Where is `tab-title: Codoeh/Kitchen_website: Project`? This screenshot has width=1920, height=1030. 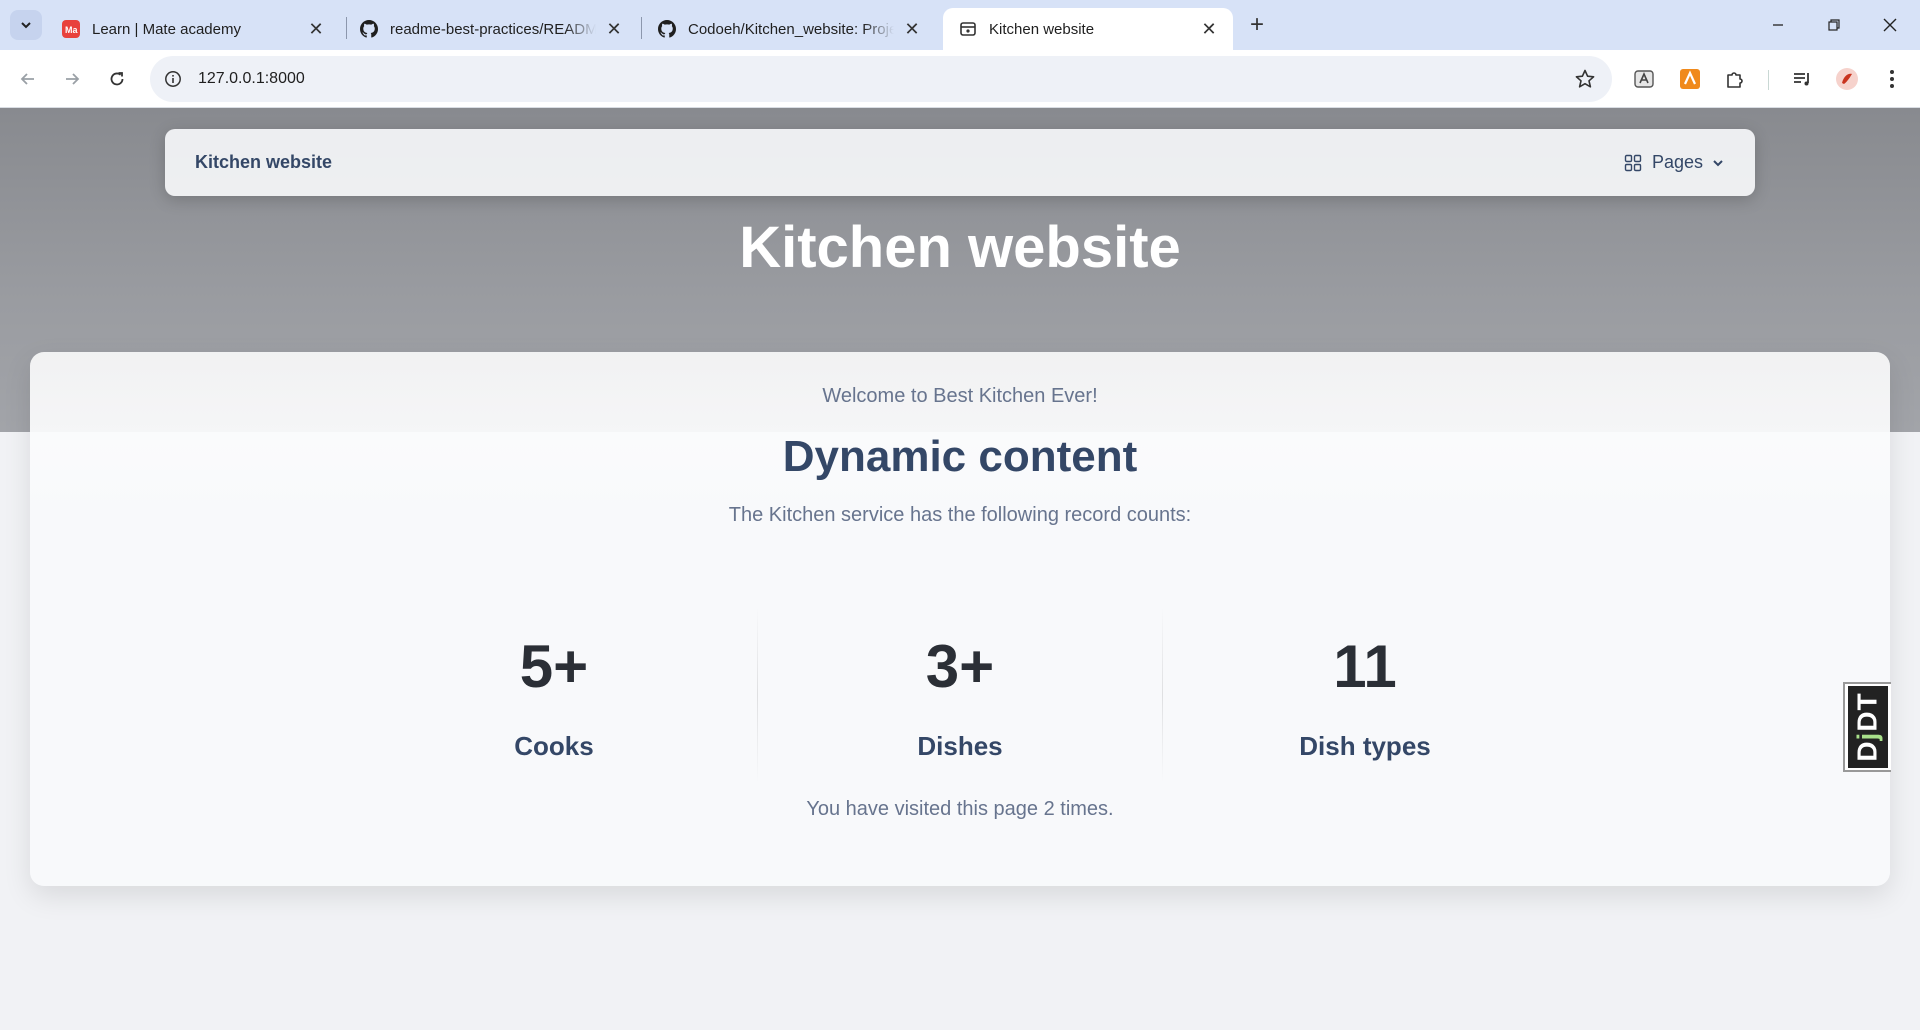 tab-title: Codoeh/Kitchen_website: Project is located at coordinates (791, 29).